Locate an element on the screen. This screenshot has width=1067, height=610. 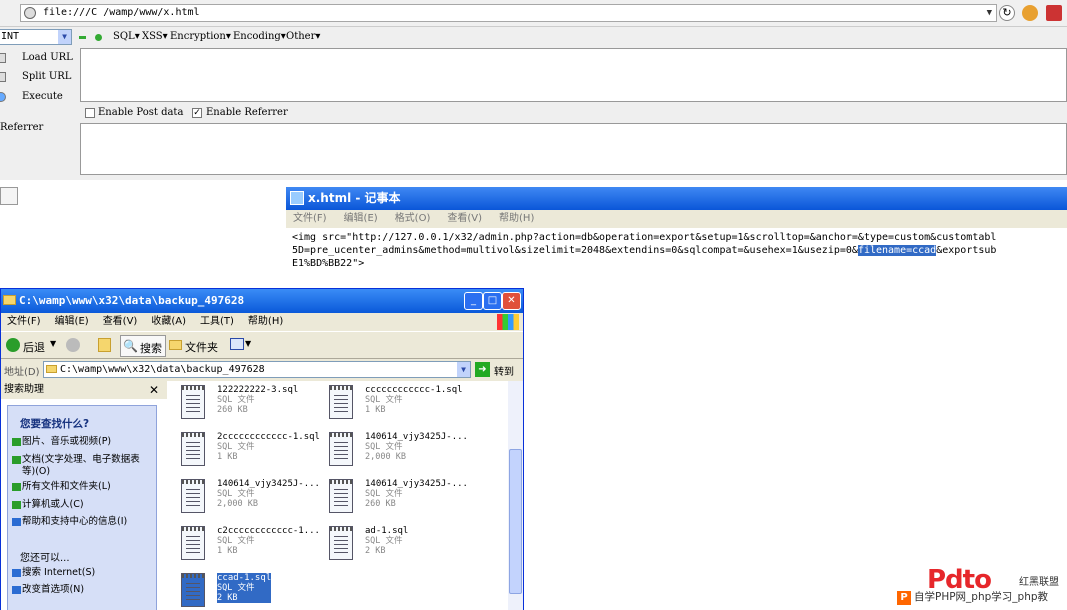
page-icon is located at coordinates (9, 196).